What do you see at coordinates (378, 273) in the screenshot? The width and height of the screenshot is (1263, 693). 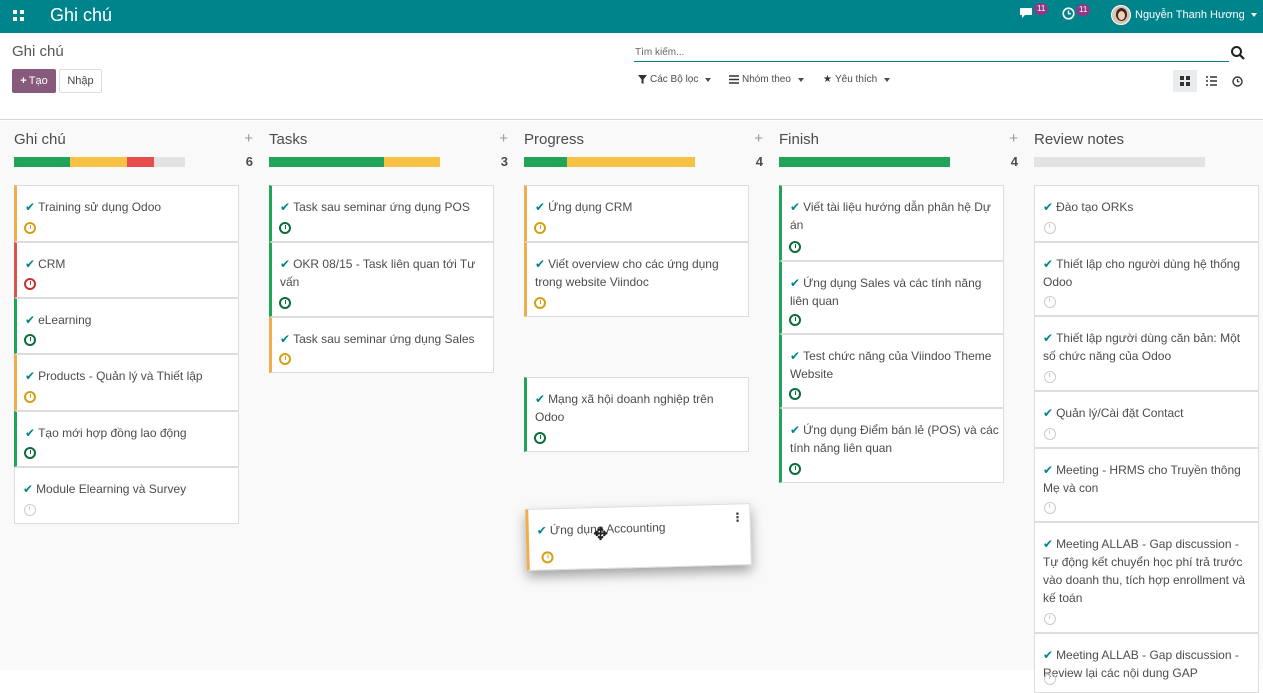 I see `card-title-text: OKR 08/15 - Task liên quan tới Tư vấn` at bounding box center [378, 273].